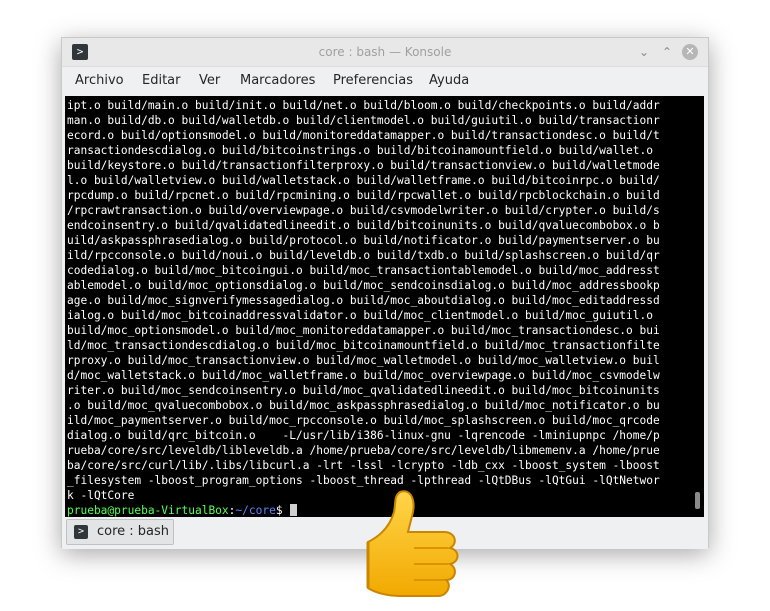  Describe the element at coordinates (696, 306) in the screenshot. I see `terminal-scrollbar` at that location.